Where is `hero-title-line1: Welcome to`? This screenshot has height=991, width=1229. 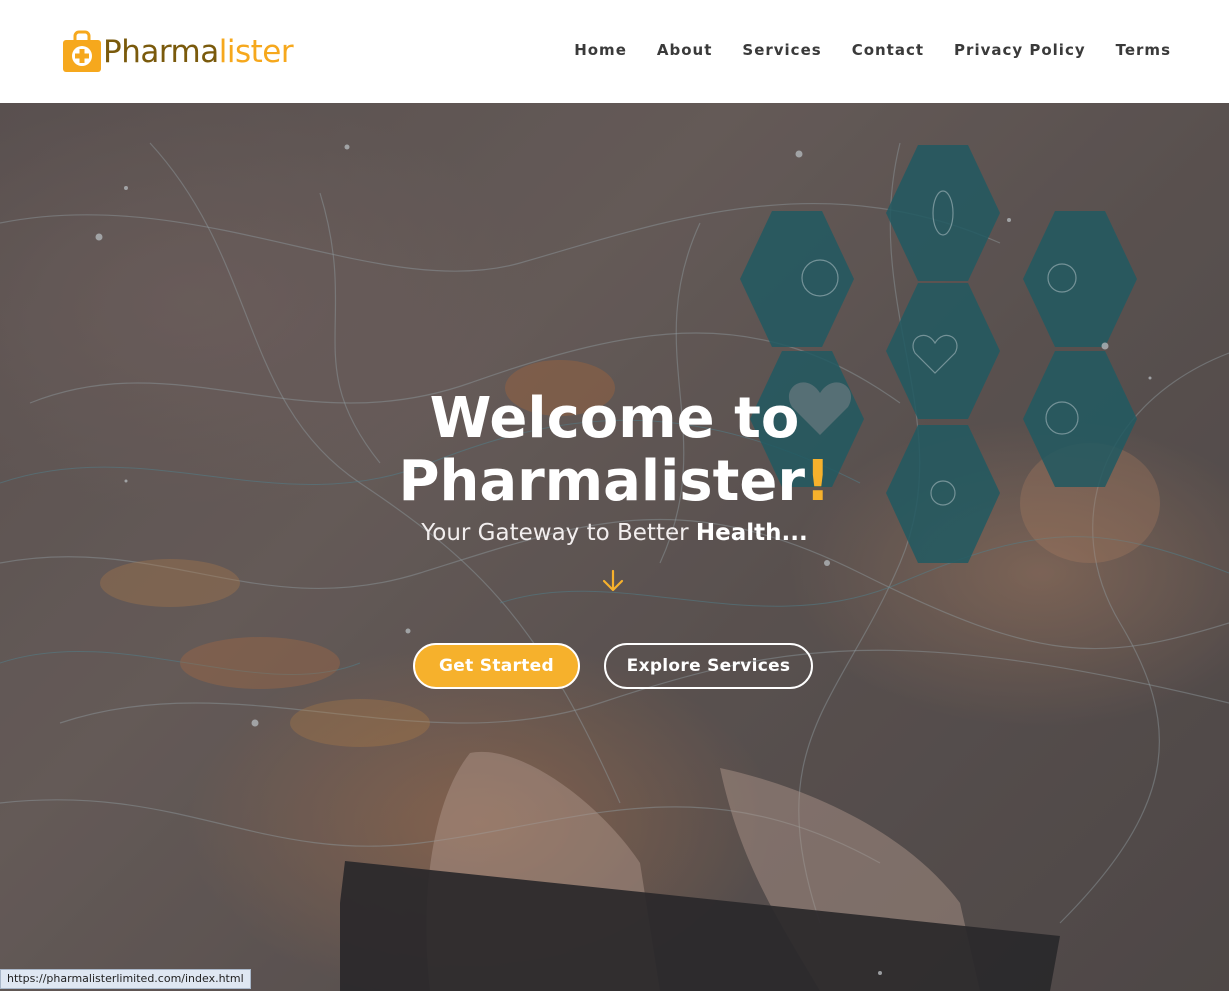 hero-title-line1: Welcome to is located at coordinates (614, 418).